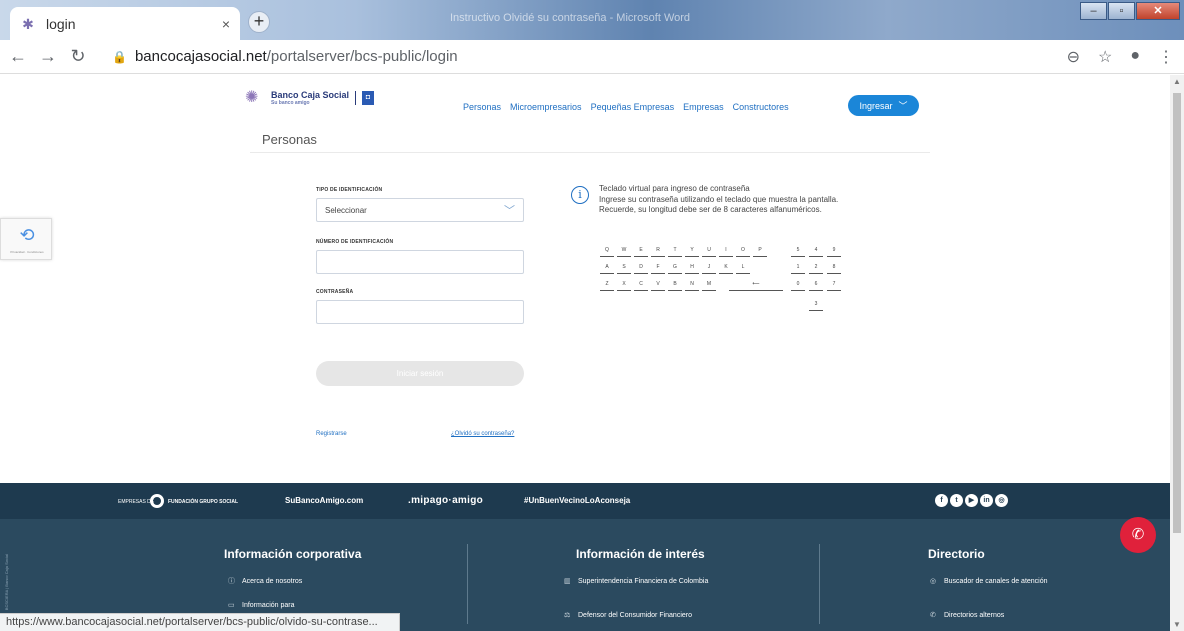 The width and height of the screenshot is (1184, 631). What do you see at coordinates (231, 605) in the screenshot?
I see `book-icon: ▭` at bounding box center [231, 605].